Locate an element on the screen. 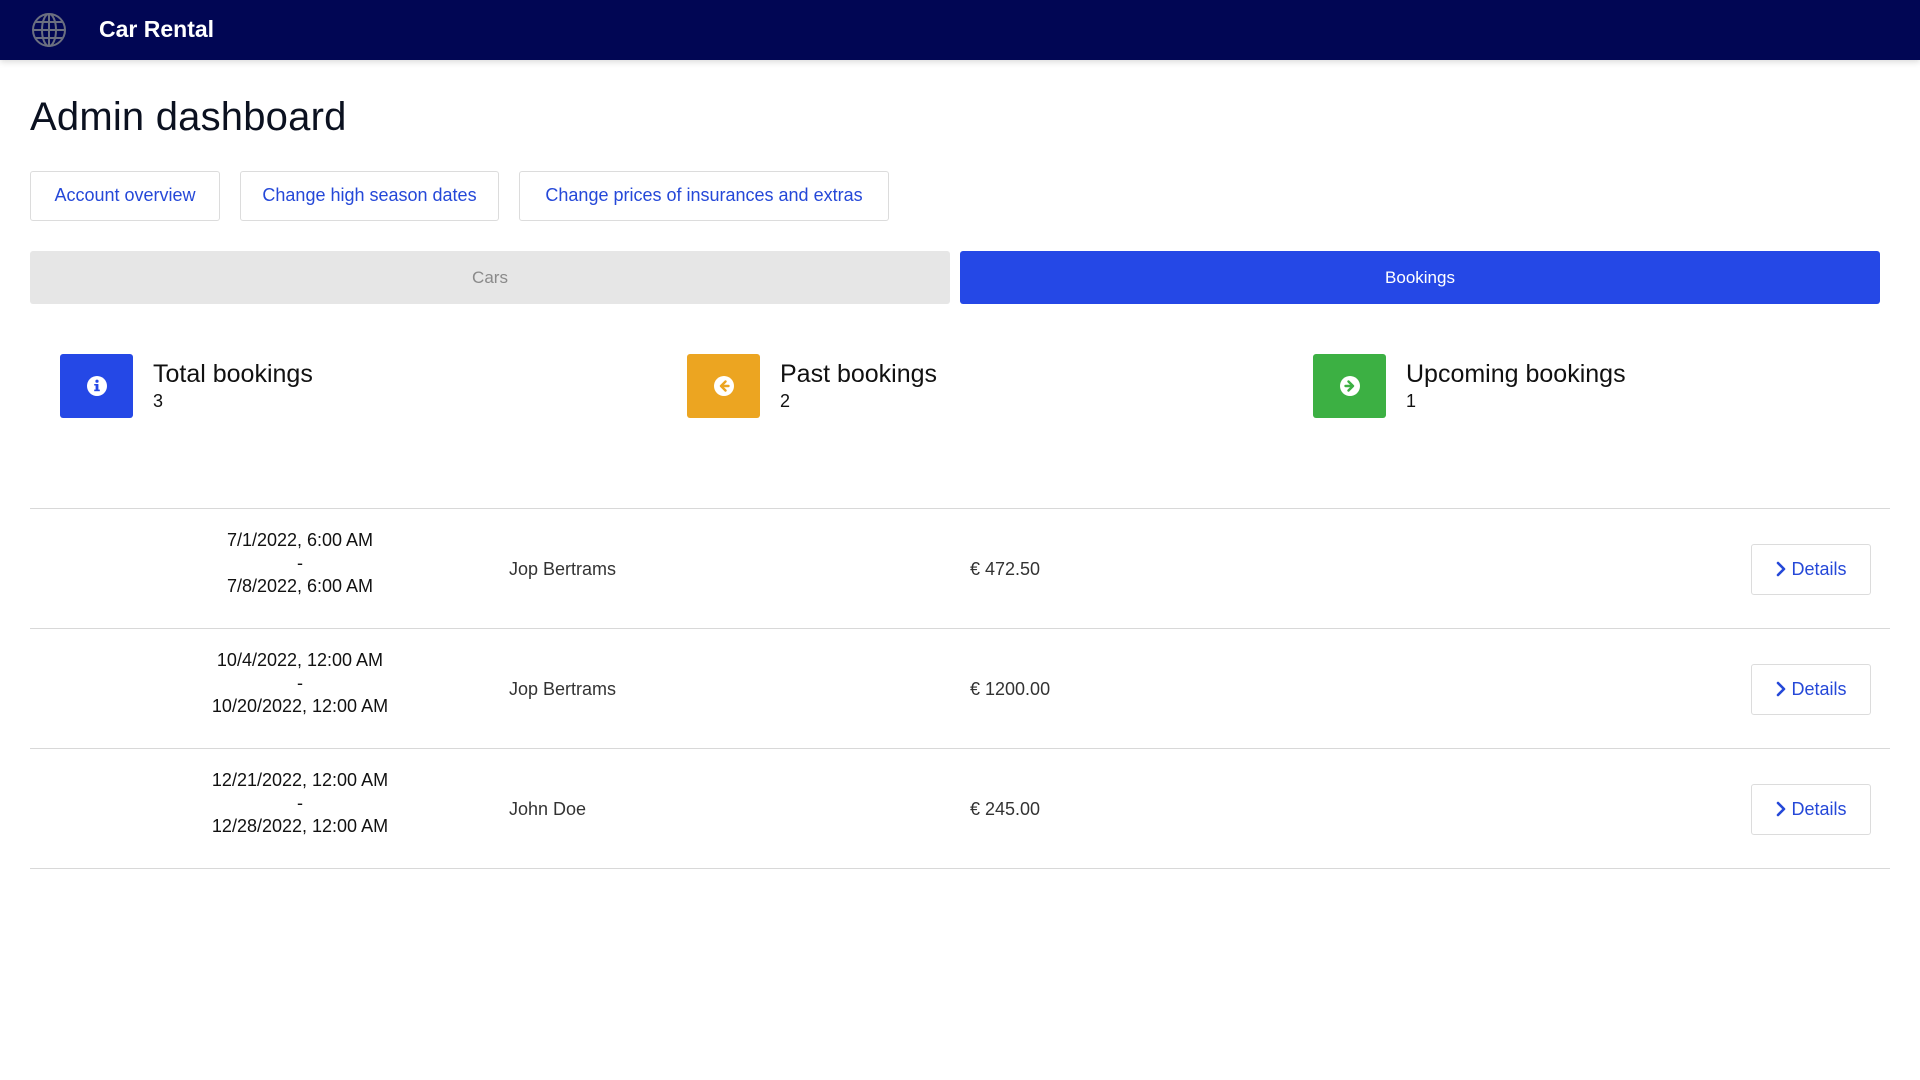 This screenshot has height=1080, width=1920. arrow-left-circle-icon is located at coordinates (723, 386).